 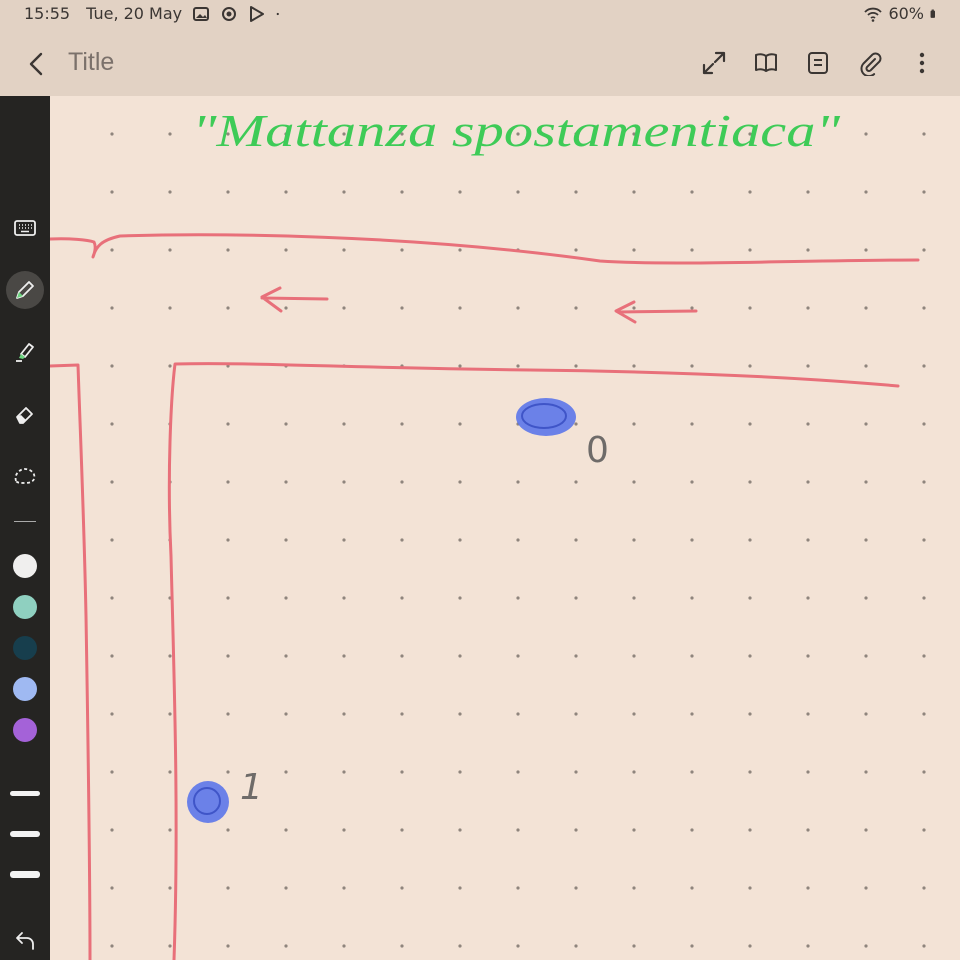 What do you see at coordinates (480, 15) in the screenshot?
I see `status-bar: 15:55 Tue, 20 May 60%` at bounding box center [480, 15].